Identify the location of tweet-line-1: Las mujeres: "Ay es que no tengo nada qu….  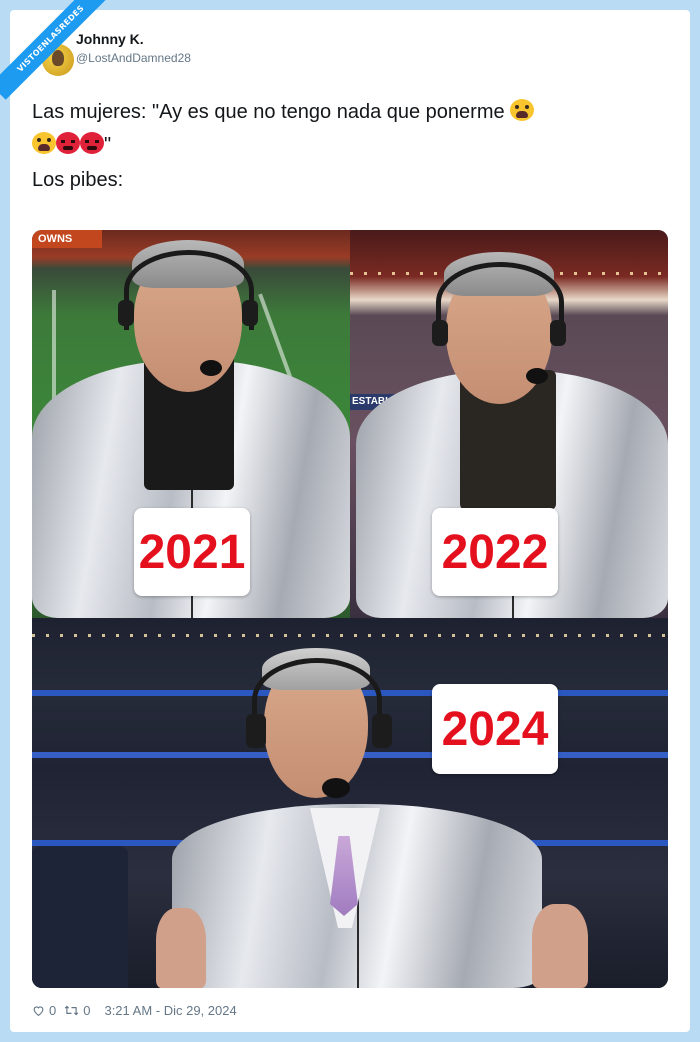
(347, 112).